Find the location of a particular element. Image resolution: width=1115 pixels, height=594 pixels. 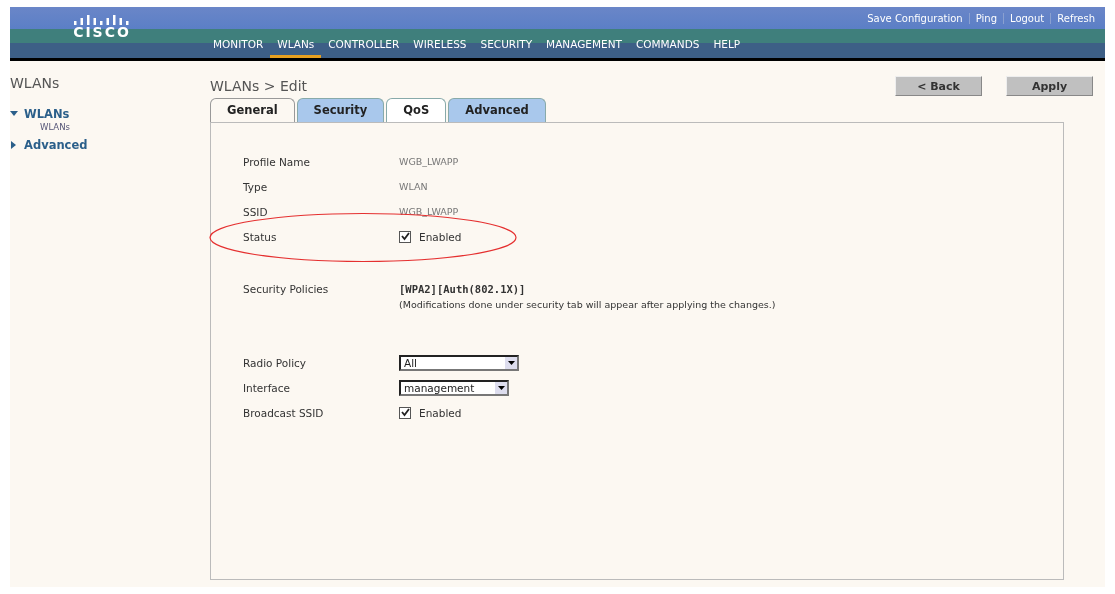

sidebar-item: Advanced is located at coordinates (110, 145).